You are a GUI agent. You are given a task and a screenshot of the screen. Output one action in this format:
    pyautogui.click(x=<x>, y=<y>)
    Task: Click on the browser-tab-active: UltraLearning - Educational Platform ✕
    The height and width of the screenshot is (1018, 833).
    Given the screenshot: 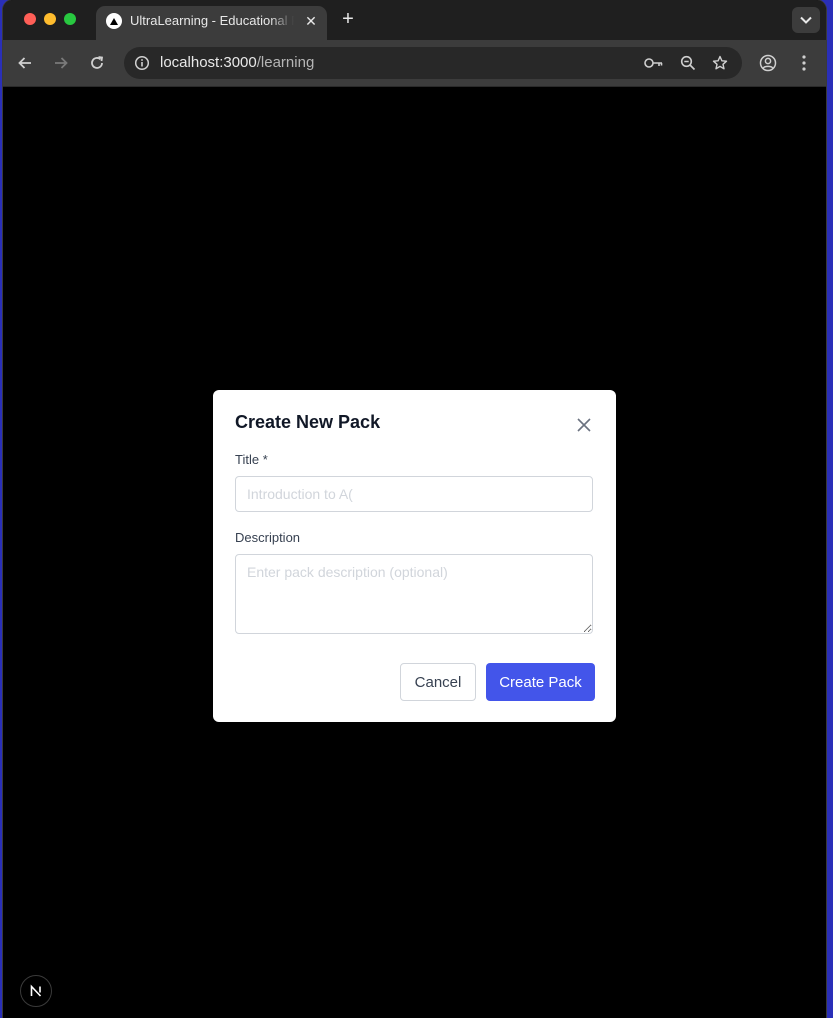 What is the action you would take?
    pyautogui.click(x=211, y=23)
    